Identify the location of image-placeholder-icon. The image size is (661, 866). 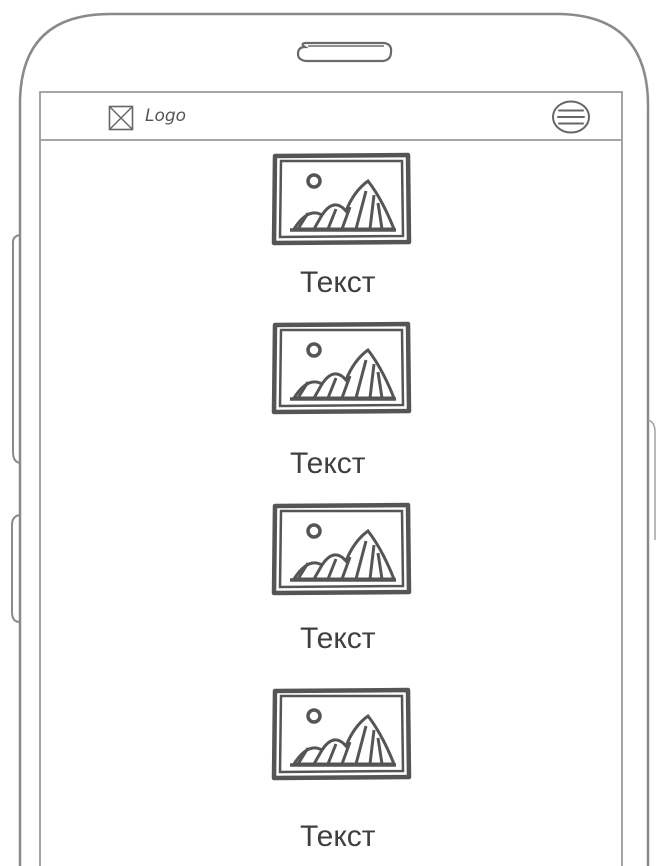
(121, 118).